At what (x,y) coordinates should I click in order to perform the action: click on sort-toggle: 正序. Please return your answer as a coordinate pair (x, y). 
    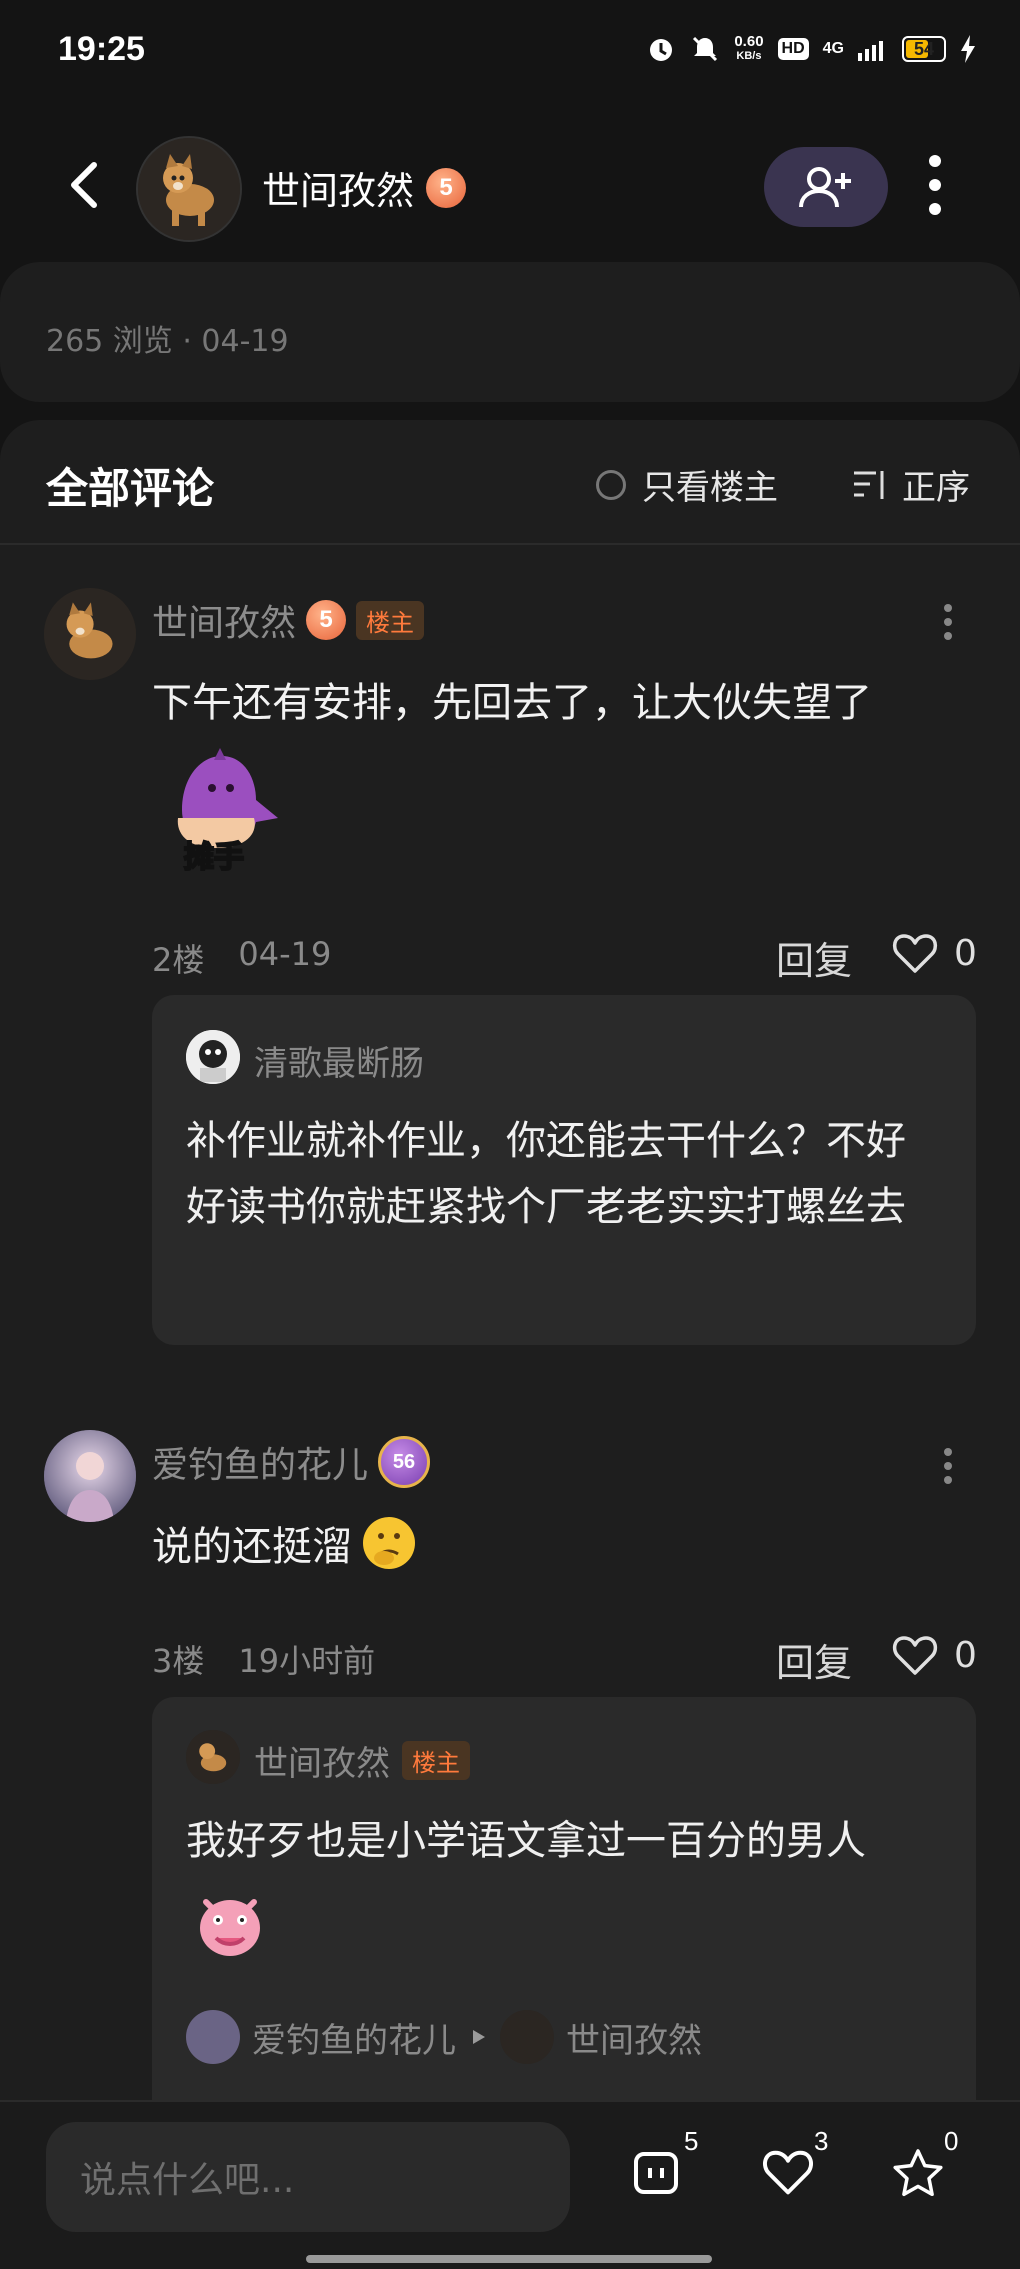
    Looking at the image, I should click on (911, 484).